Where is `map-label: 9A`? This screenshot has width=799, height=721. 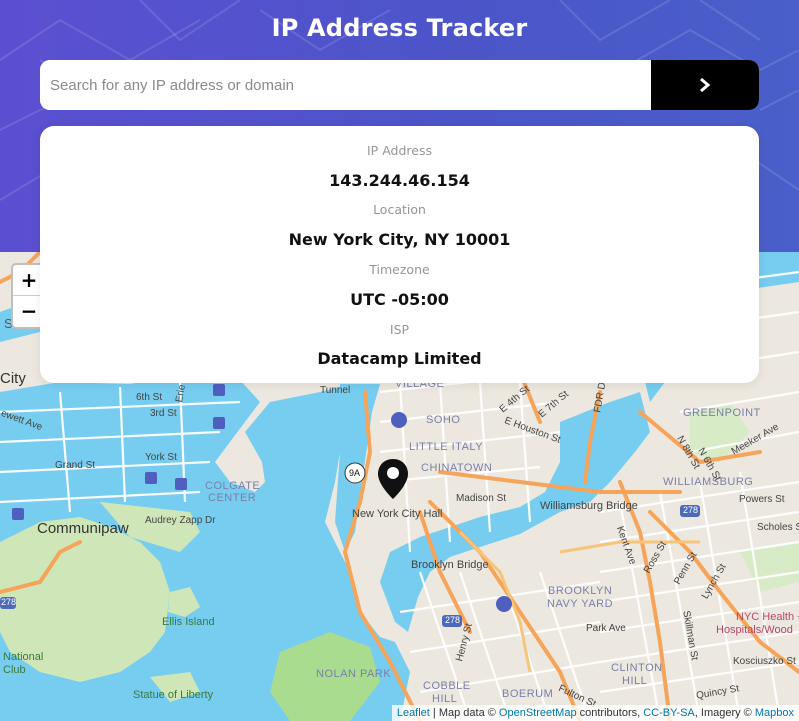 map-label: 9A is located at coordinates (355, 473).